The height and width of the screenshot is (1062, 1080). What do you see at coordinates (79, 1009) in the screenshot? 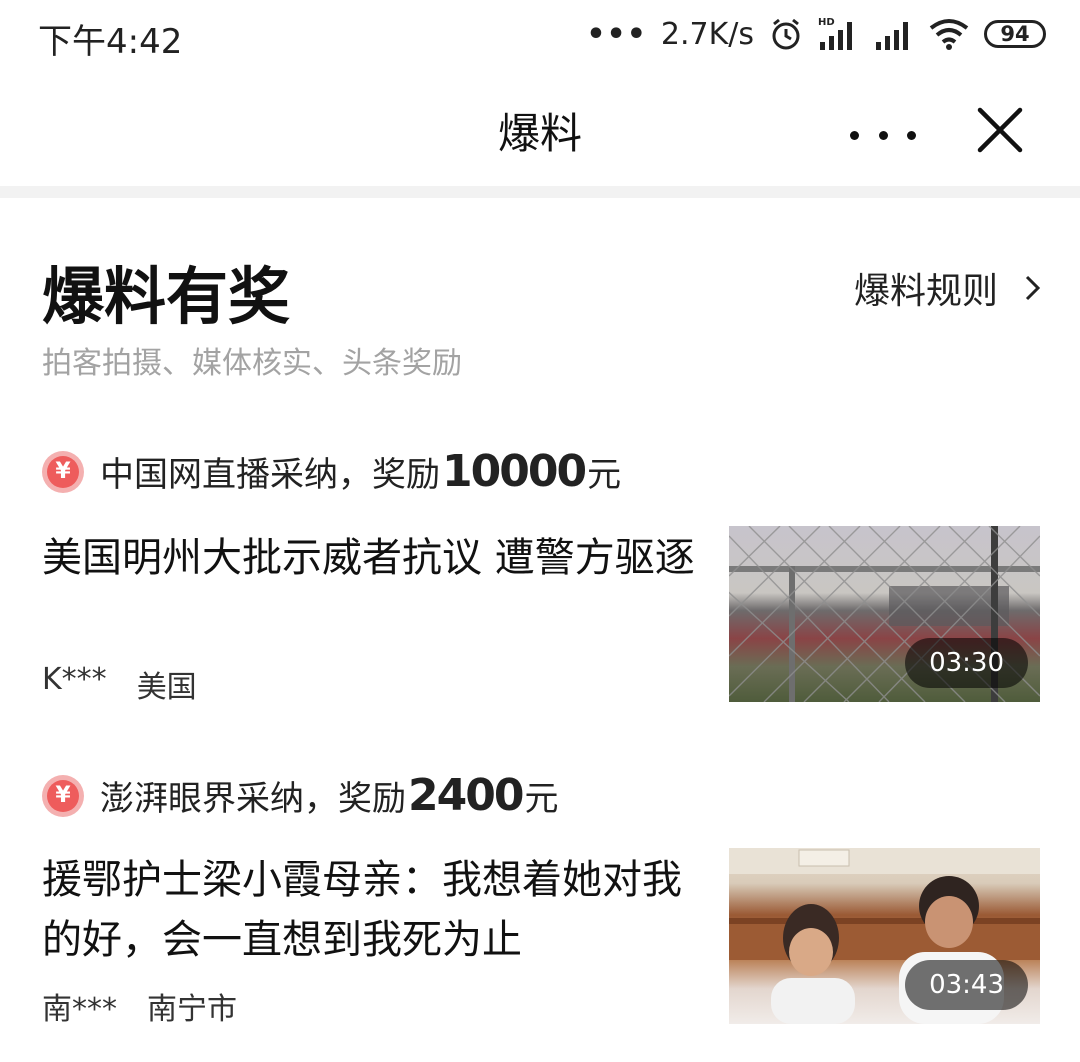
I see `news-author: 南***` at bounding box center [79, 1009].